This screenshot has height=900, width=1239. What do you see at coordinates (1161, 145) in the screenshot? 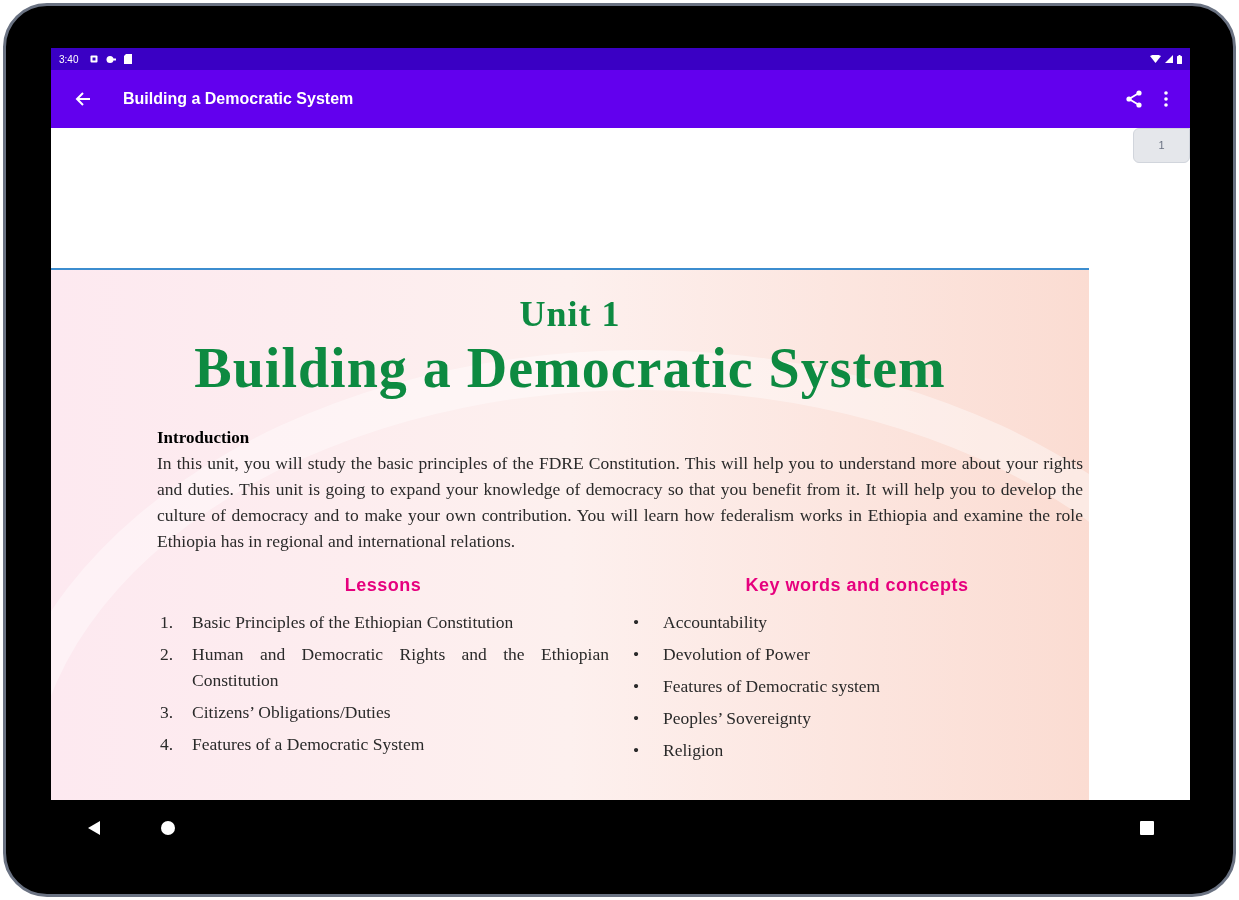
I see `page-number-indicator: 1` at bounding box center [1161, 145].